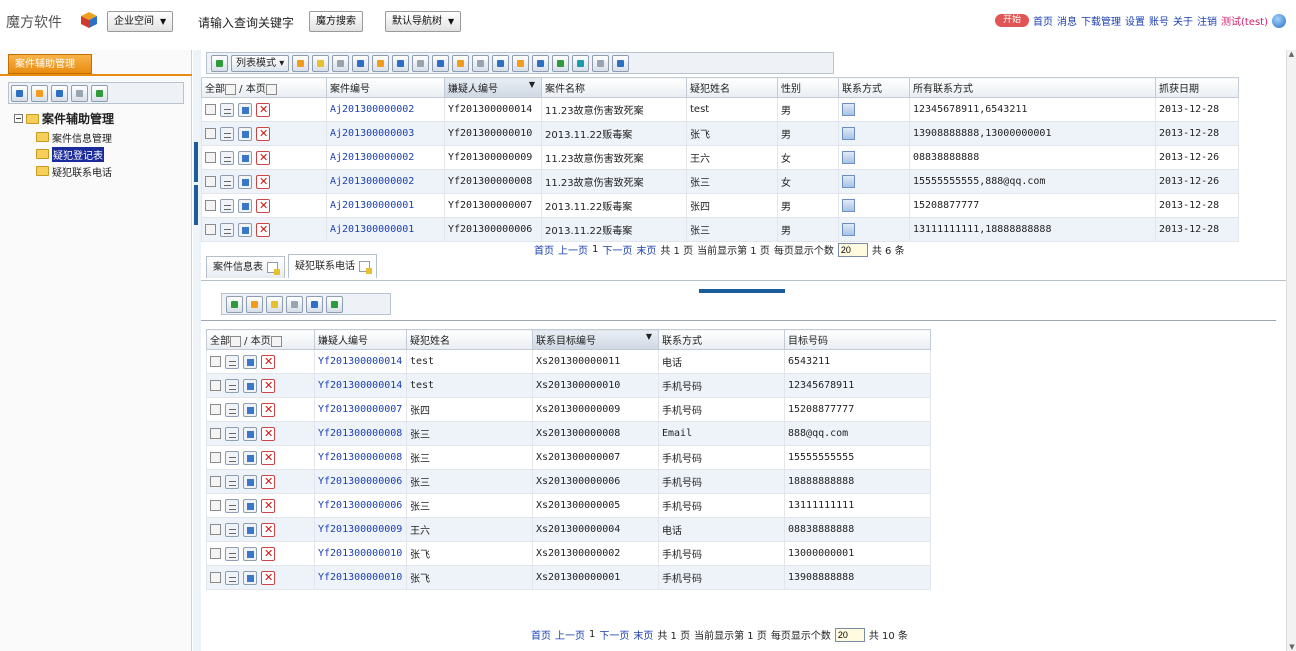  What do you see at coordinates (64, 118) in the screenshot?
I see `tree-root: − 案件辅助管理` at bounding box center [64, 118].